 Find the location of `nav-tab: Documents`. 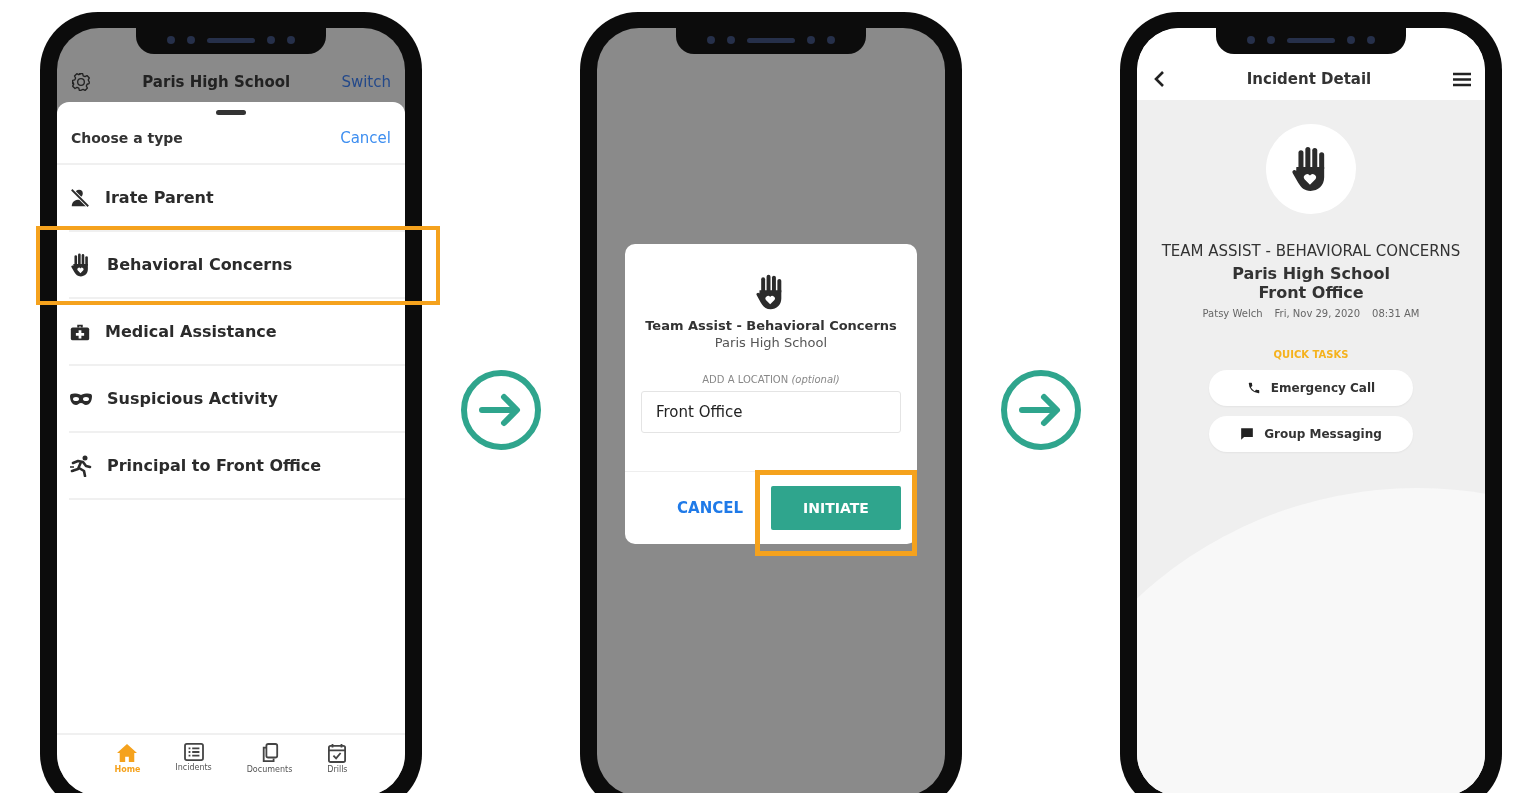

nav-tab: Documents is located at coordinates (269, 758).